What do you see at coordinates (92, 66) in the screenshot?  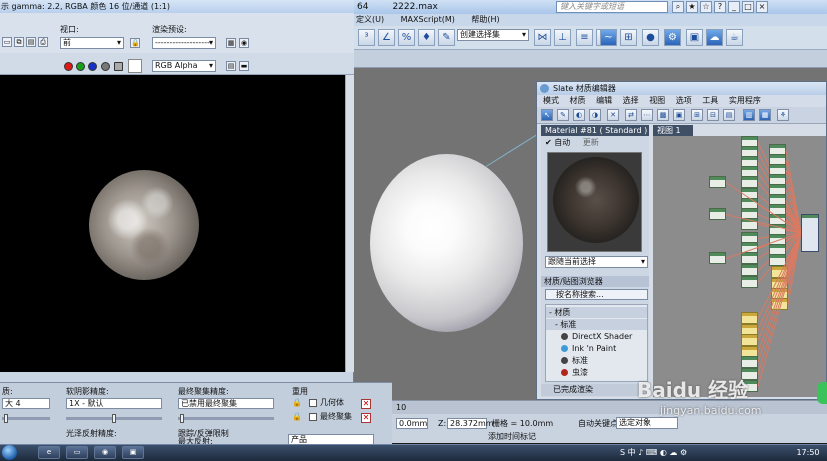 I see `blue-channel-toggle` at bounding box center [92, 66].